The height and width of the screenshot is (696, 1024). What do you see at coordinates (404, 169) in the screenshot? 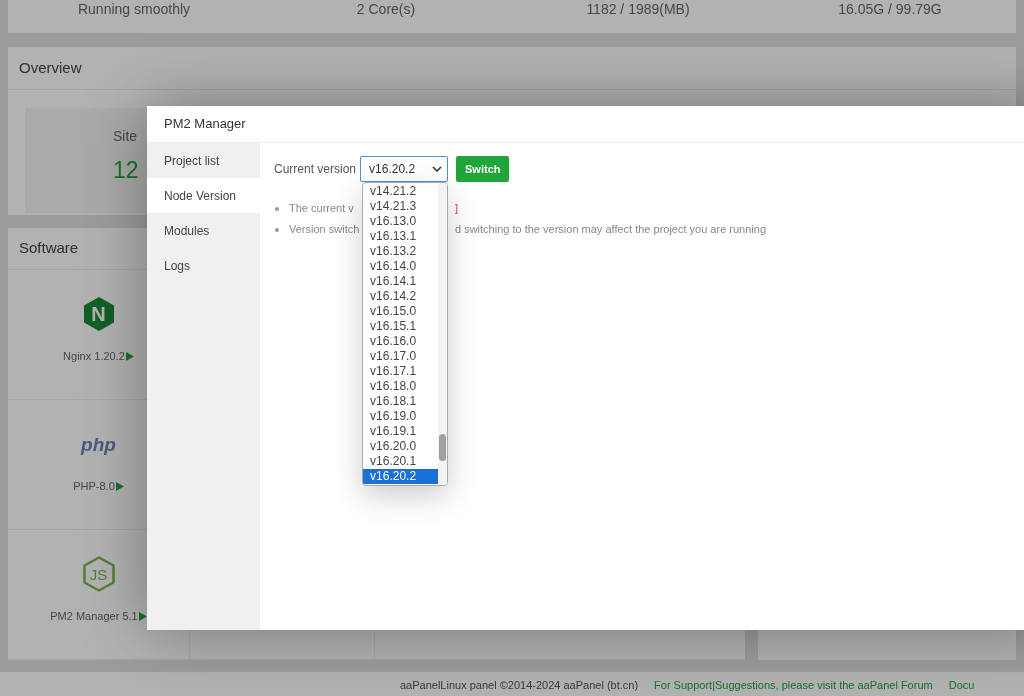
I see `version-select: v16.20.2` at bounding box center [404, 169].